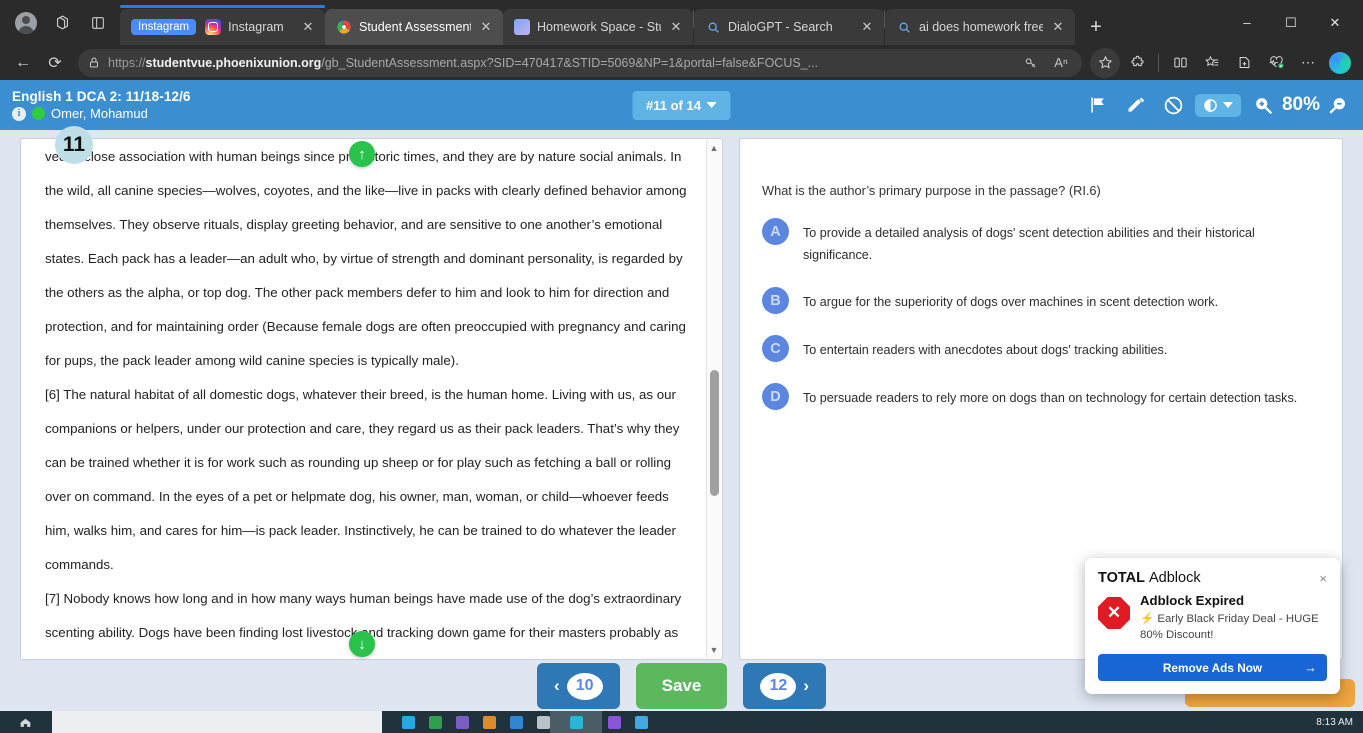  I want to click on tab-list: Instagram Instagram ✕ Student Assessment, so click(672, 22).